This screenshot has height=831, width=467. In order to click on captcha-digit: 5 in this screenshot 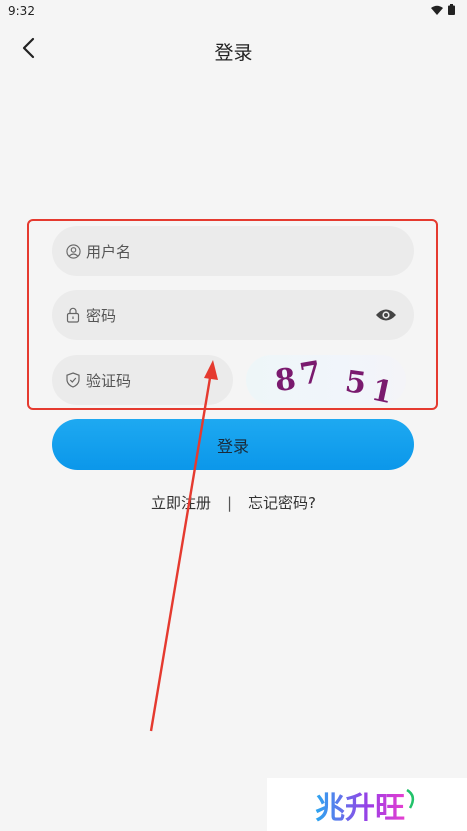, I will do `click(358, 383)`.